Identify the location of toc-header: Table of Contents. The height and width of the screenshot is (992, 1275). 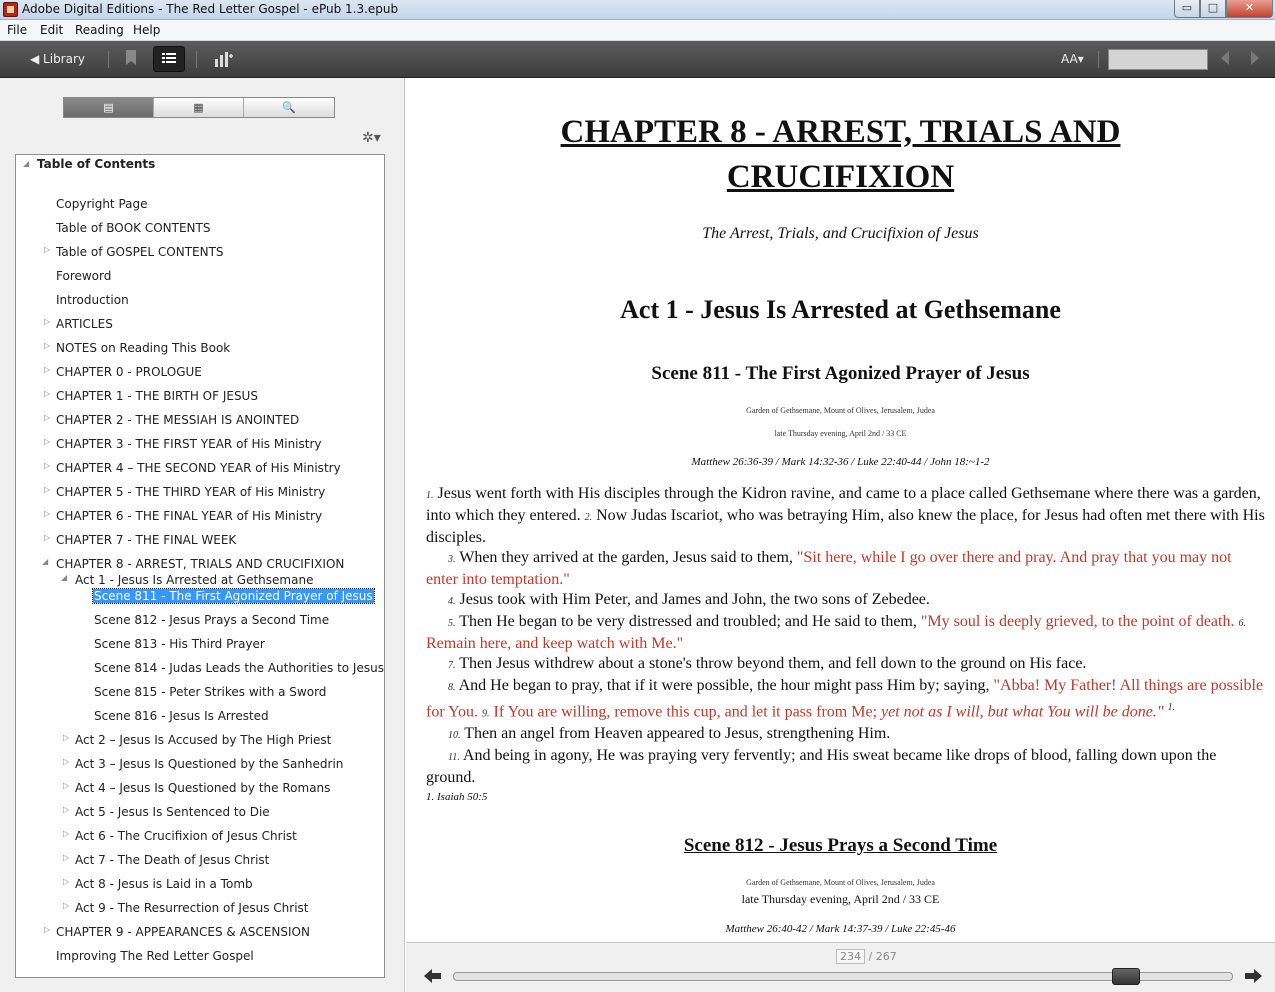
(96, 164).